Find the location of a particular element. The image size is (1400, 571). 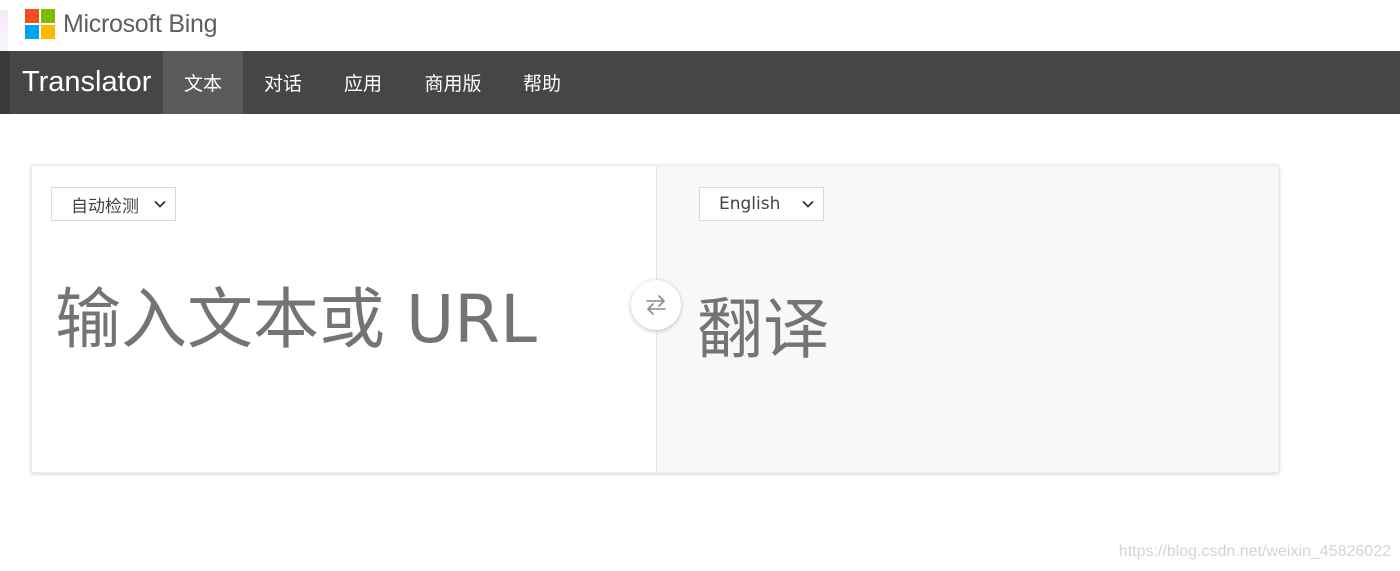

nav-tab-text: 文本 is located at coordinates (203, 82).